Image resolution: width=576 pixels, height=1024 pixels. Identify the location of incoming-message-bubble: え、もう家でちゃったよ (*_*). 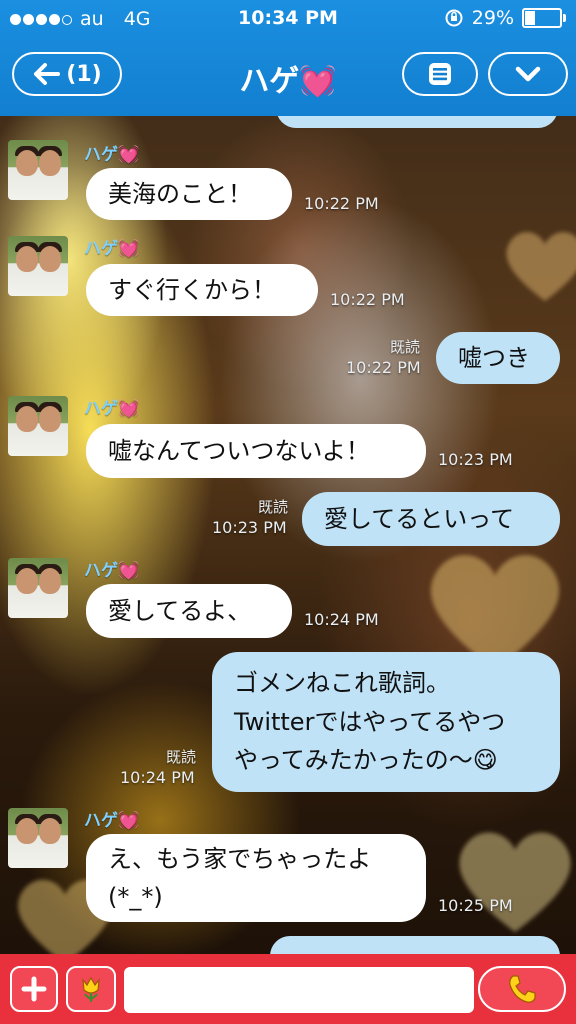
(256, 878).